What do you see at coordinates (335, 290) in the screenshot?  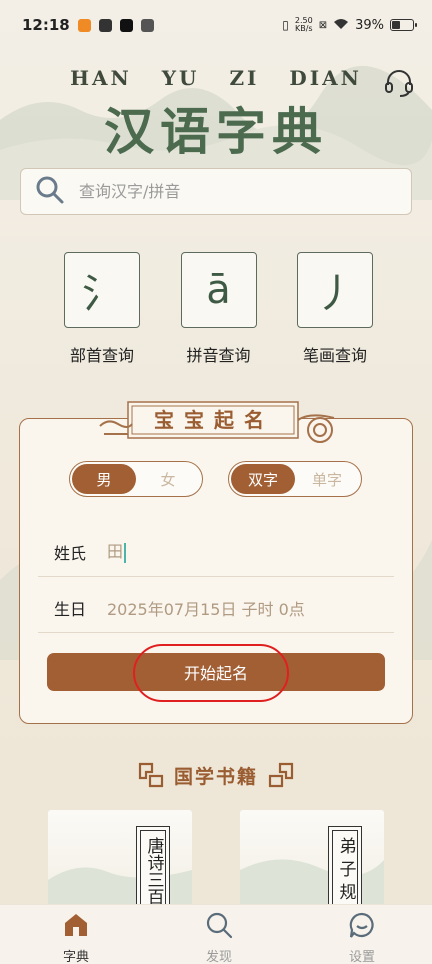 I see `stroke-glyph: 丿` at bounding box center [335, 290].